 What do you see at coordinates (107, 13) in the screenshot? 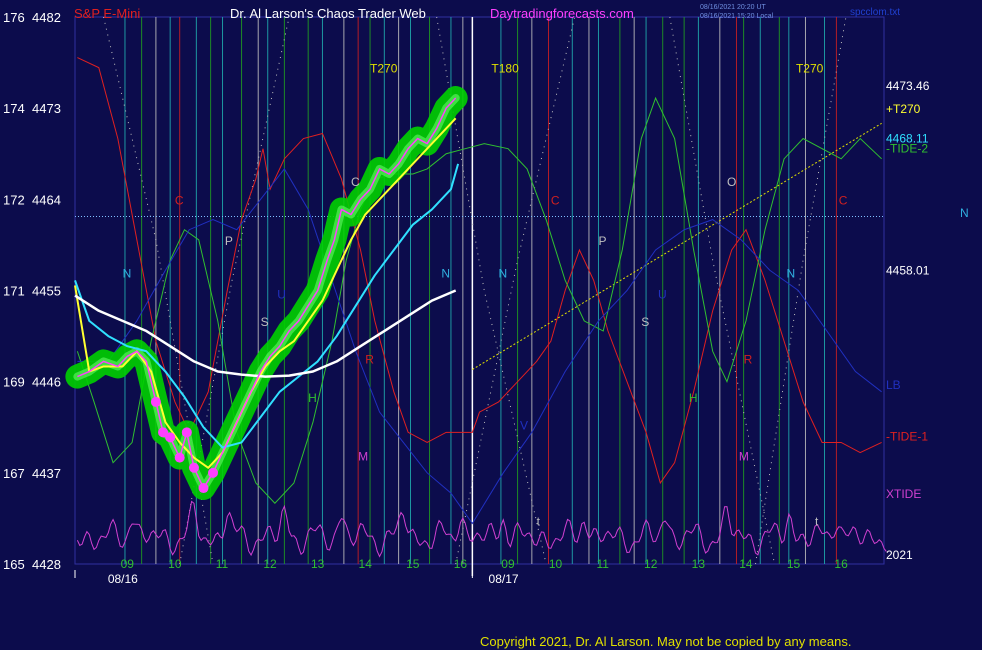
I see `symbol-label: S&P E-Mini` at bounding box center [107, 13].